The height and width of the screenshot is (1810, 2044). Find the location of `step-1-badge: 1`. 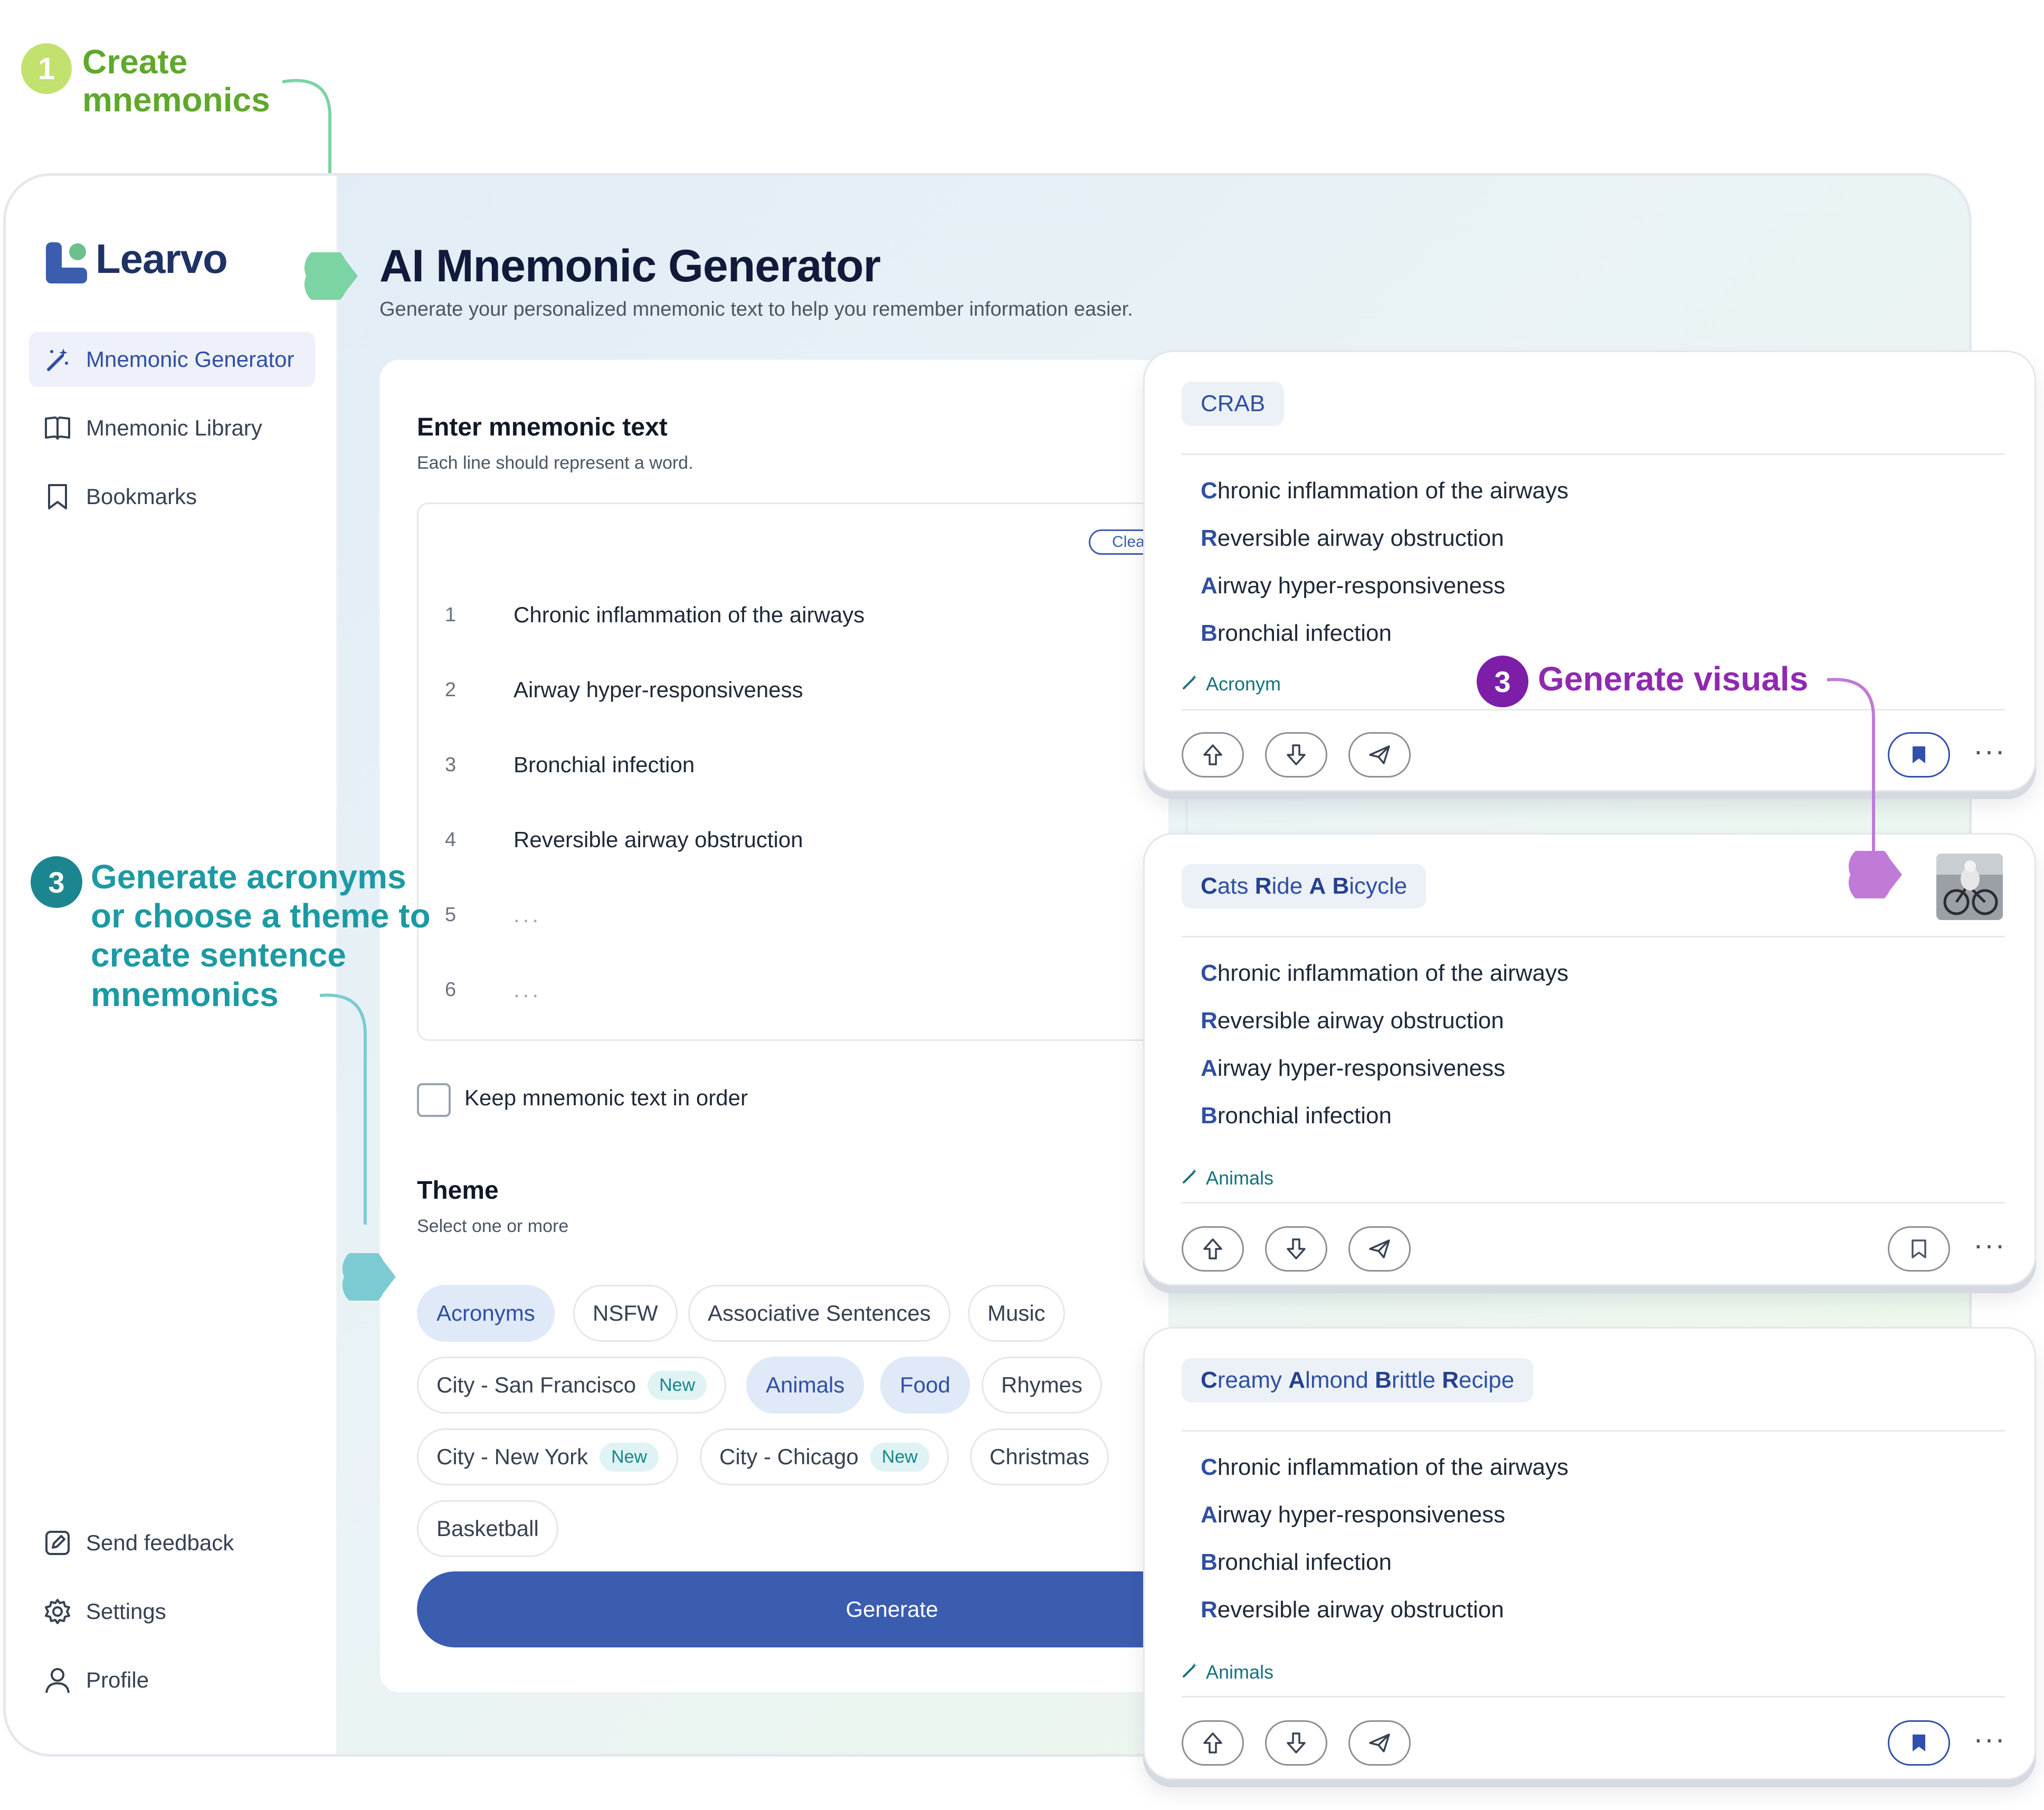

step-1-badge: 1 is located at coordinates (46, 69).